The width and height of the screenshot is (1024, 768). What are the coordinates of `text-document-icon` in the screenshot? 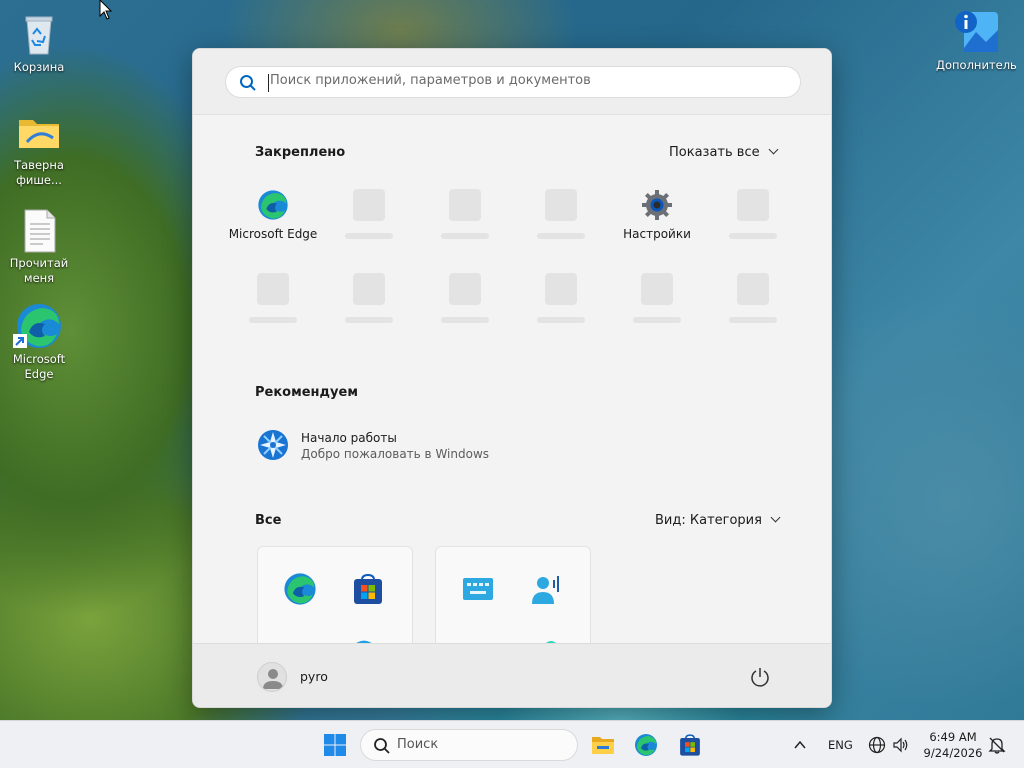 It's located at (39, 230).